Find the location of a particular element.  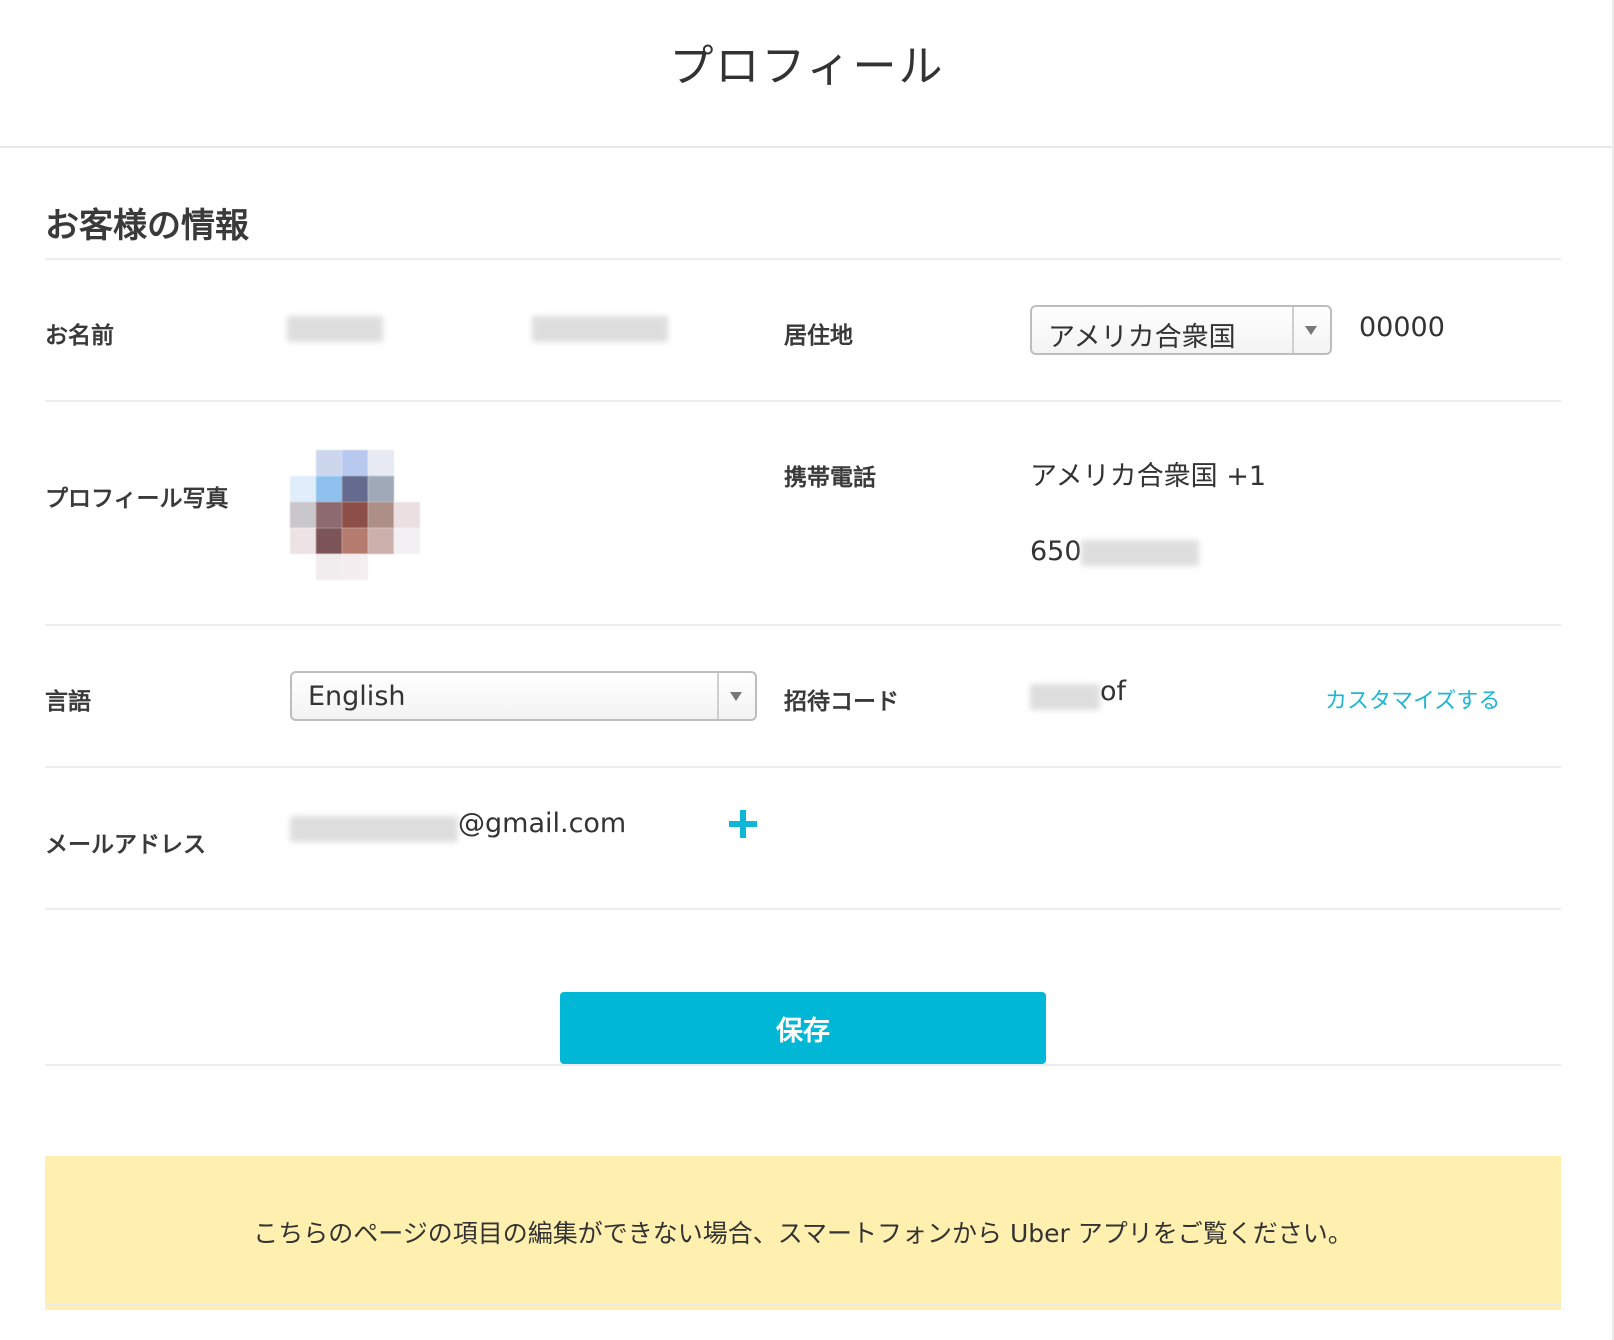

email-label: メールアドレス is located at coordinates (125, 845).